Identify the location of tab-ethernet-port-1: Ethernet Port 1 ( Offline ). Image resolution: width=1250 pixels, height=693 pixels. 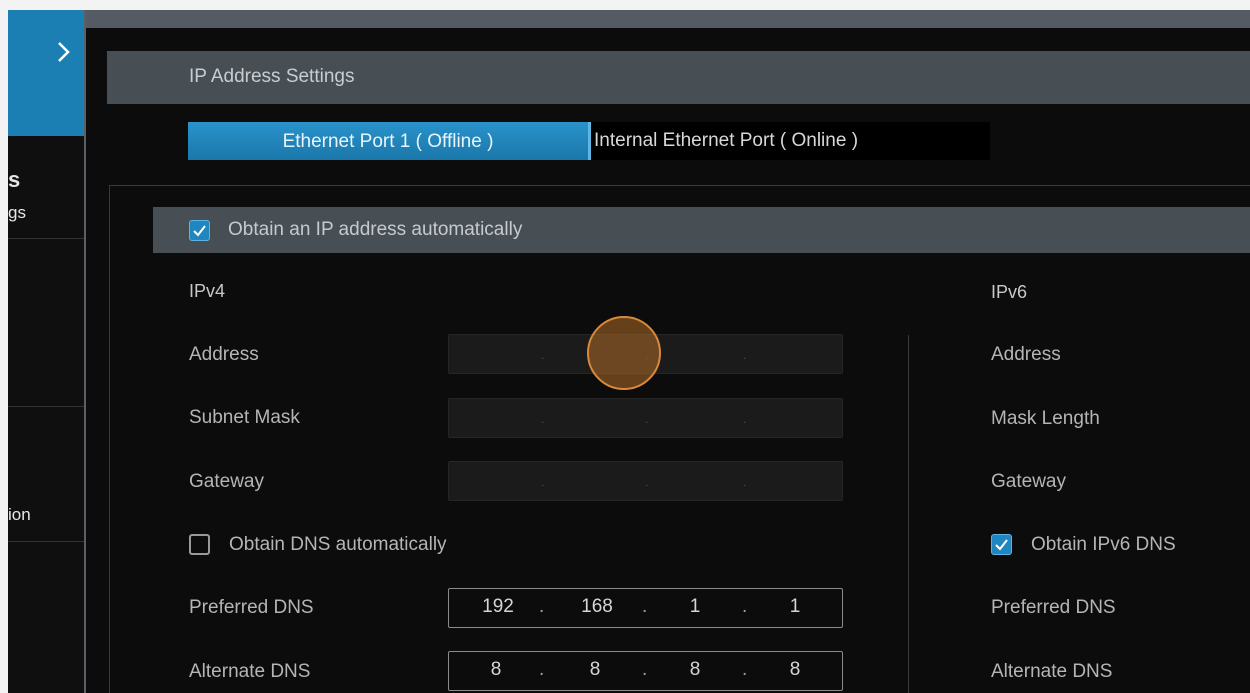
(389, 141).